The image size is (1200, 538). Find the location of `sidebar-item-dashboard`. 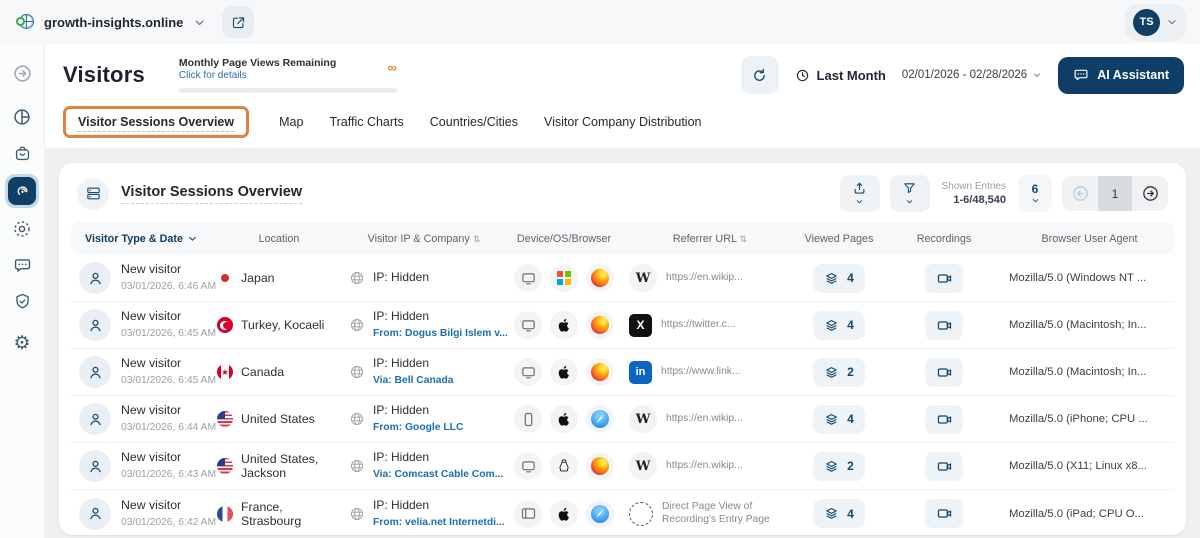

sidebar-item-dashboard is located at coordinates (22, 117).